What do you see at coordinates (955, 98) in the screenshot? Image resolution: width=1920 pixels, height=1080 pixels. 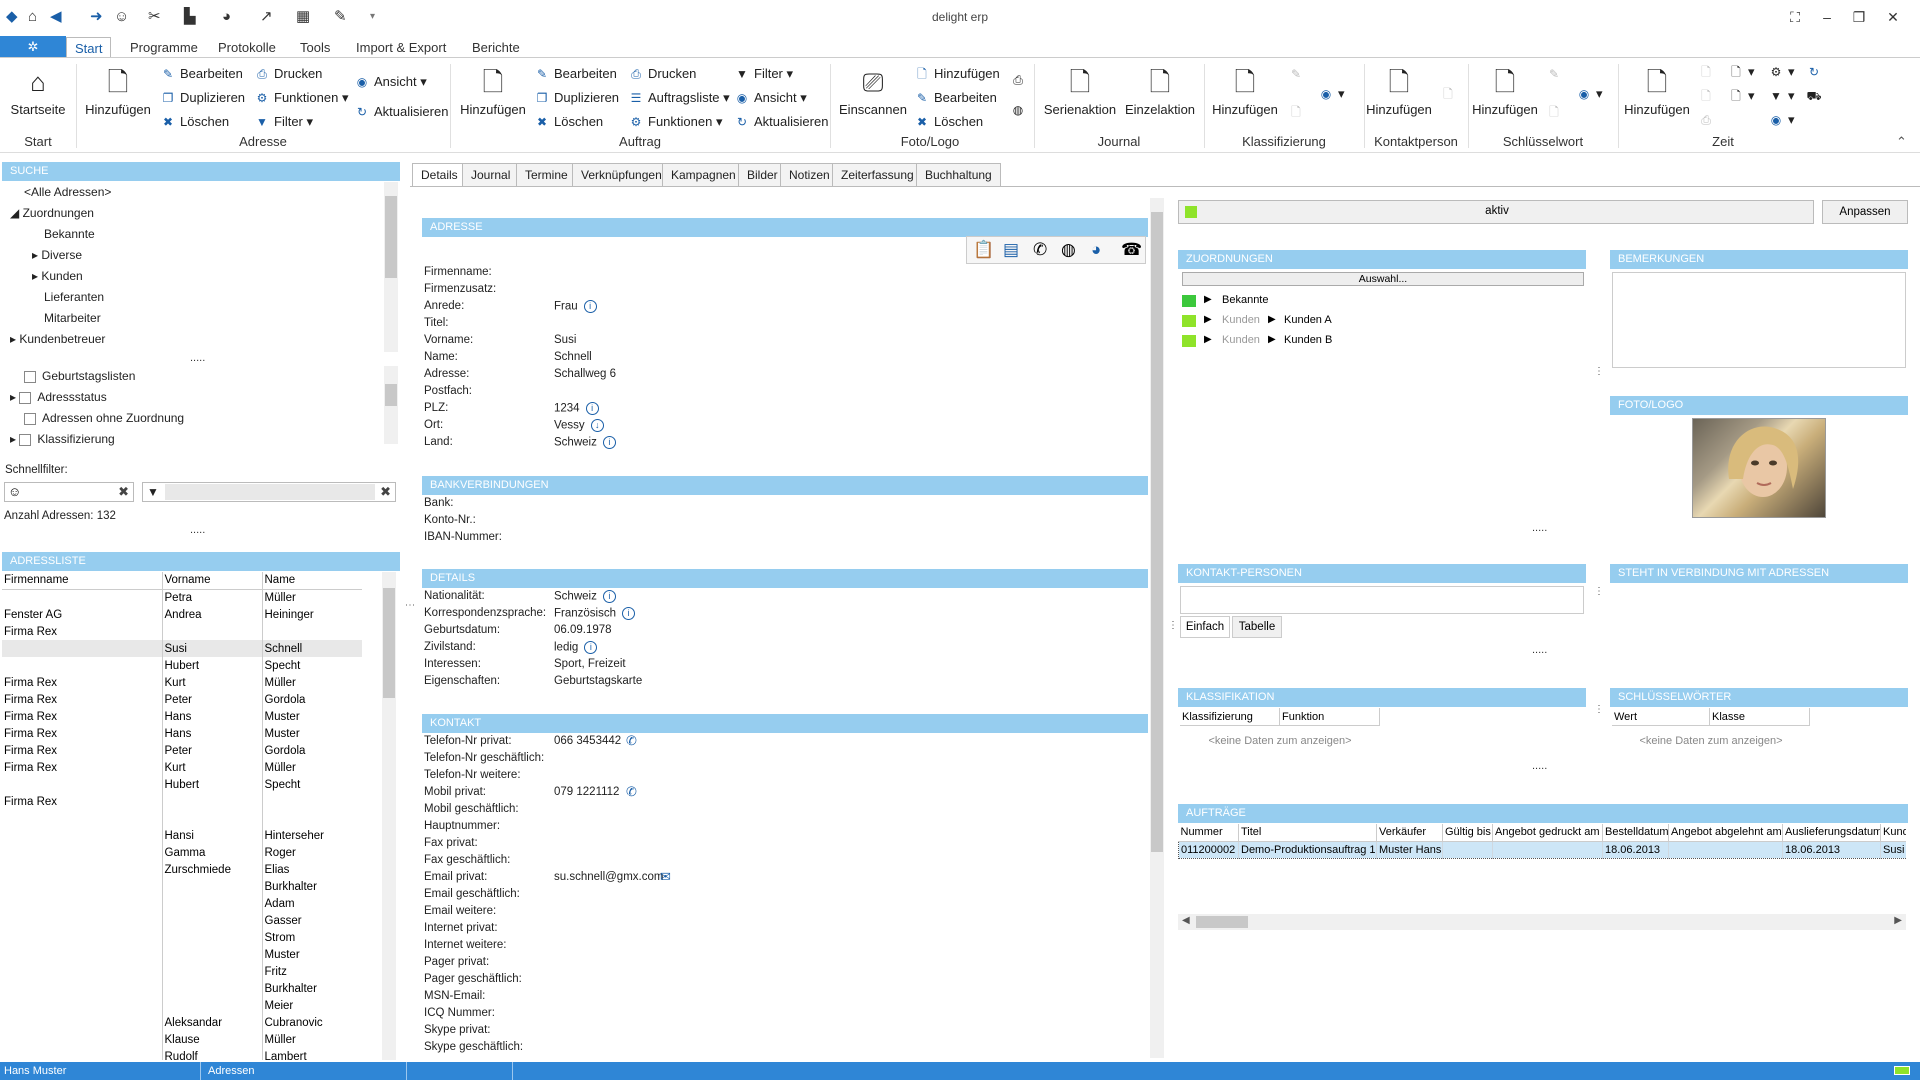 I see `foto-edit-button: ✎ Bearbeiten` at bounding box center [955, 98].